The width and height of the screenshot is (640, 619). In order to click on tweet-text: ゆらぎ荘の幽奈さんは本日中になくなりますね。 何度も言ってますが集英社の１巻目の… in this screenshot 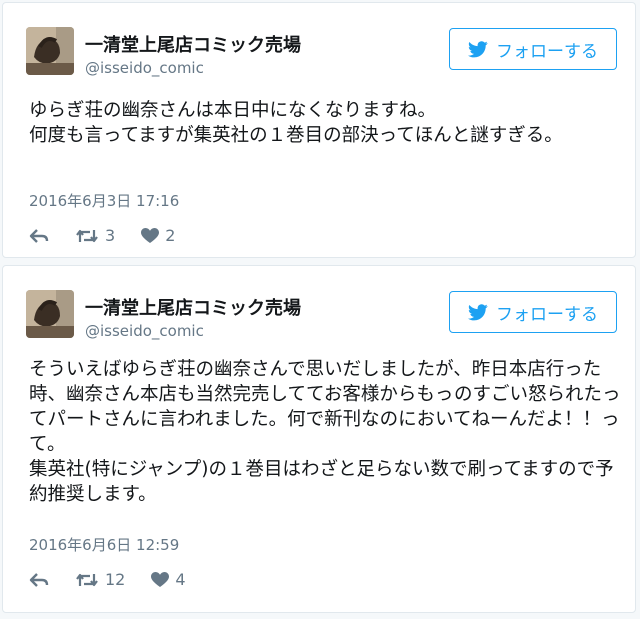, I will do `click(296, 123)`.